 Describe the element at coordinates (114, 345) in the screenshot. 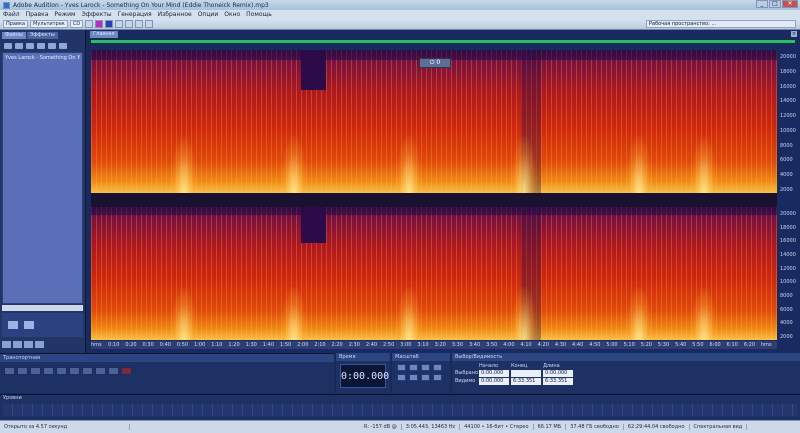

I see `time-tick: 0:10` at that location.